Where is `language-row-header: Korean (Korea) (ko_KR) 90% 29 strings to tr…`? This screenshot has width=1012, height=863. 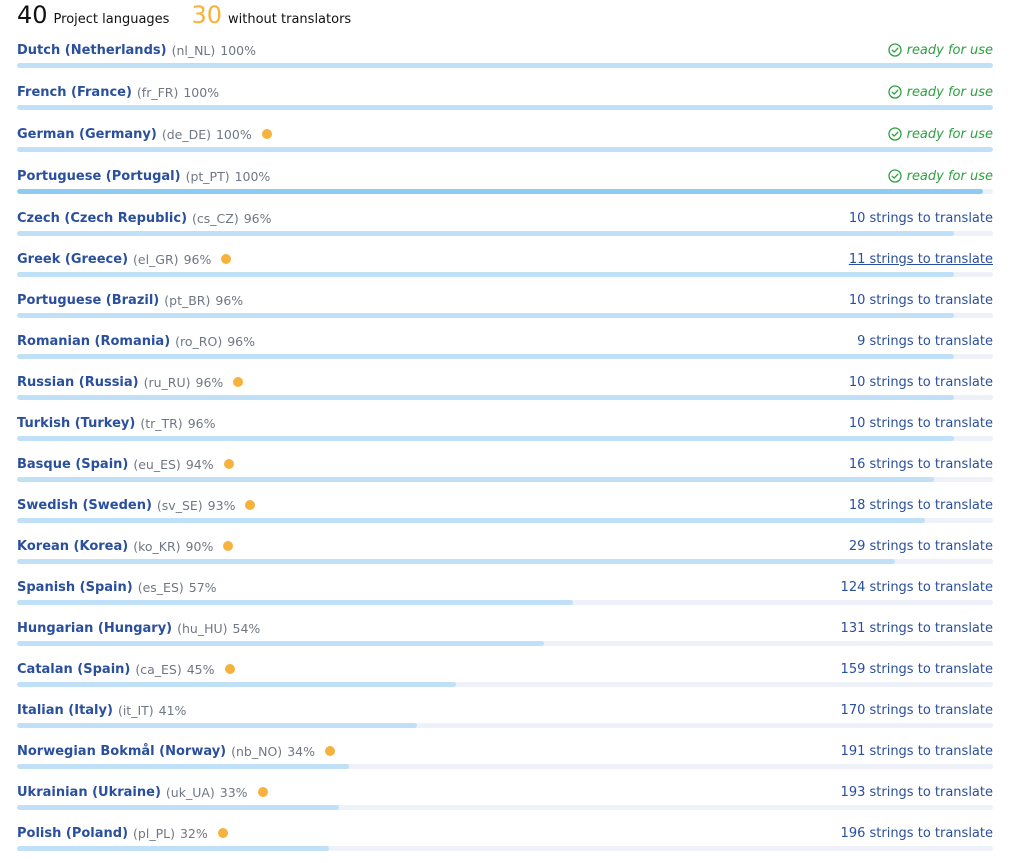 language-row-header: Korean (Korea) (ko_KR) 90% 29 strings to tr… is located at coordinates (505, 546).